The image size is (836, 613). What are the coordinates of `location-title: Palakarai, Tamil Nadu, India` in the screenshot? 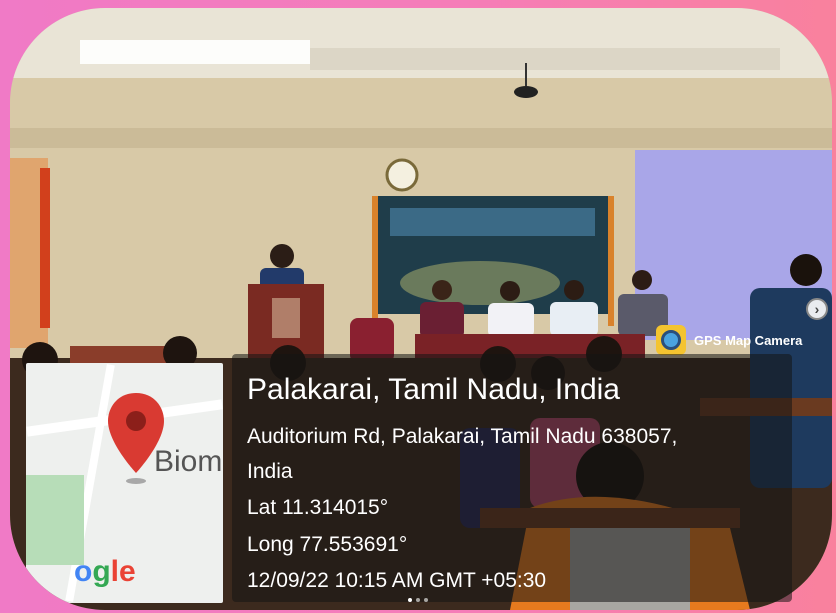 It's located at (433, 389).